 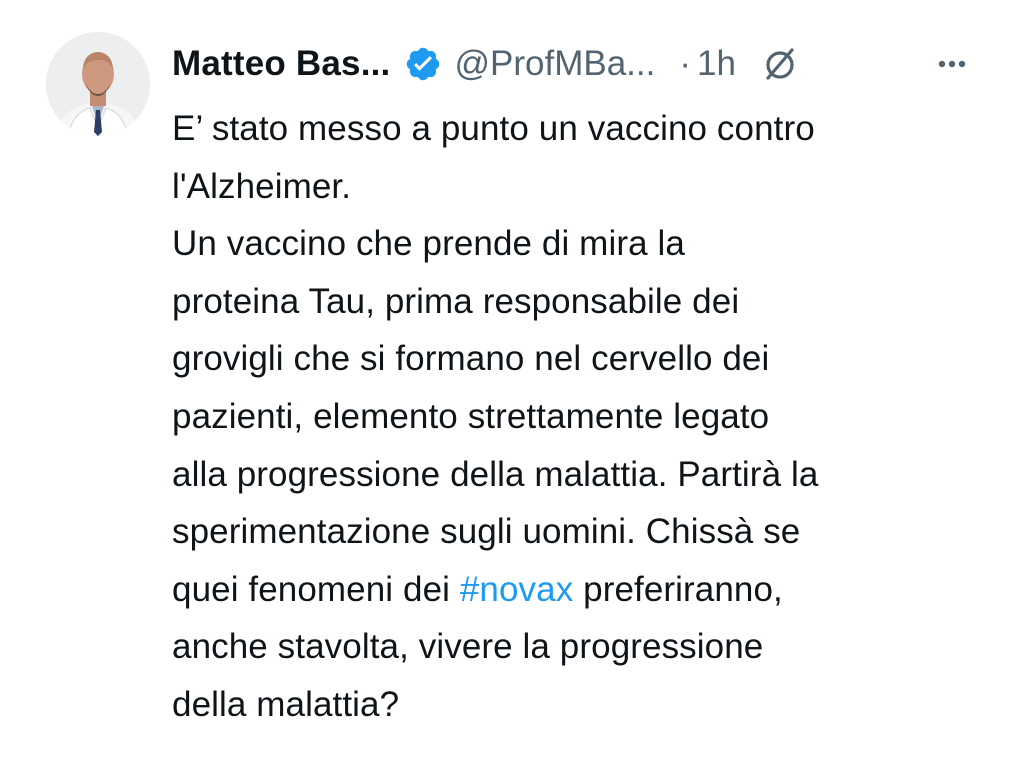 I want to click on hashtag-line-after: preferiranno,, so click(x=678, y=589).